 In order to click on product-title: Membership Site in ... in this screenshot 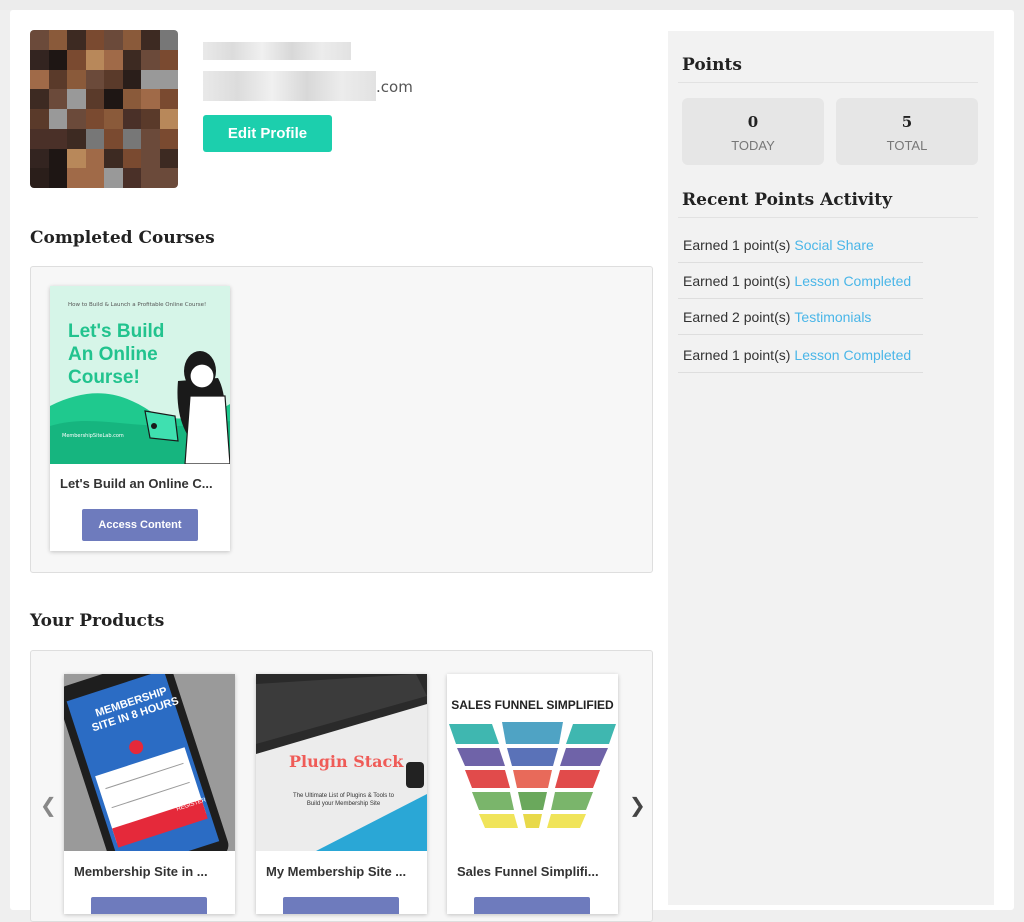, I will do `click(149, 871)`.